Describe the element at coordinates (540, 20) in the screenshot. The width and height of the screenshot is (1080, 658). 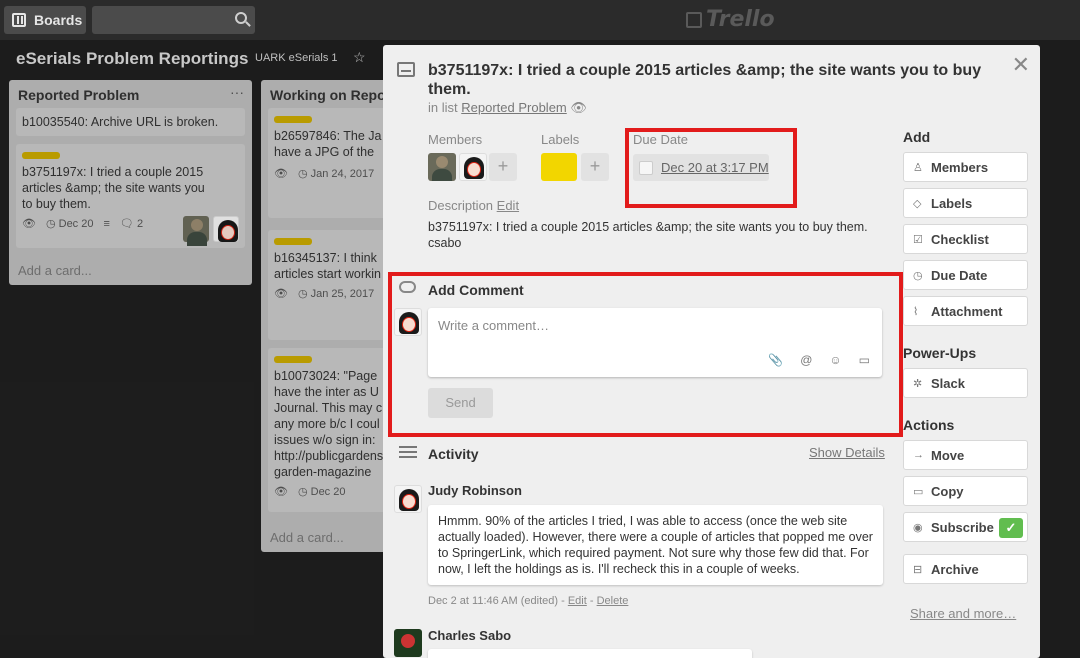
I see `top-bar: Boards Trello` at that location.